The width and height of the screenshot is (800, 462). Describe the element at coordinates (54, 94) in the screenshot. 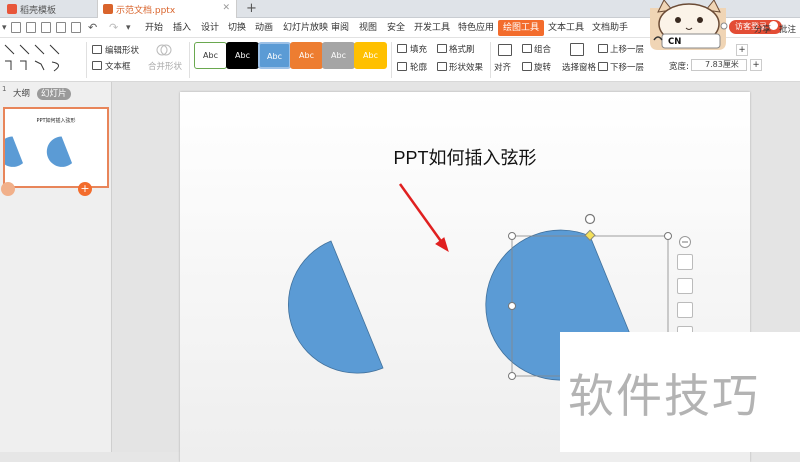

I see `tab-slides: 幻灯片` at that location.